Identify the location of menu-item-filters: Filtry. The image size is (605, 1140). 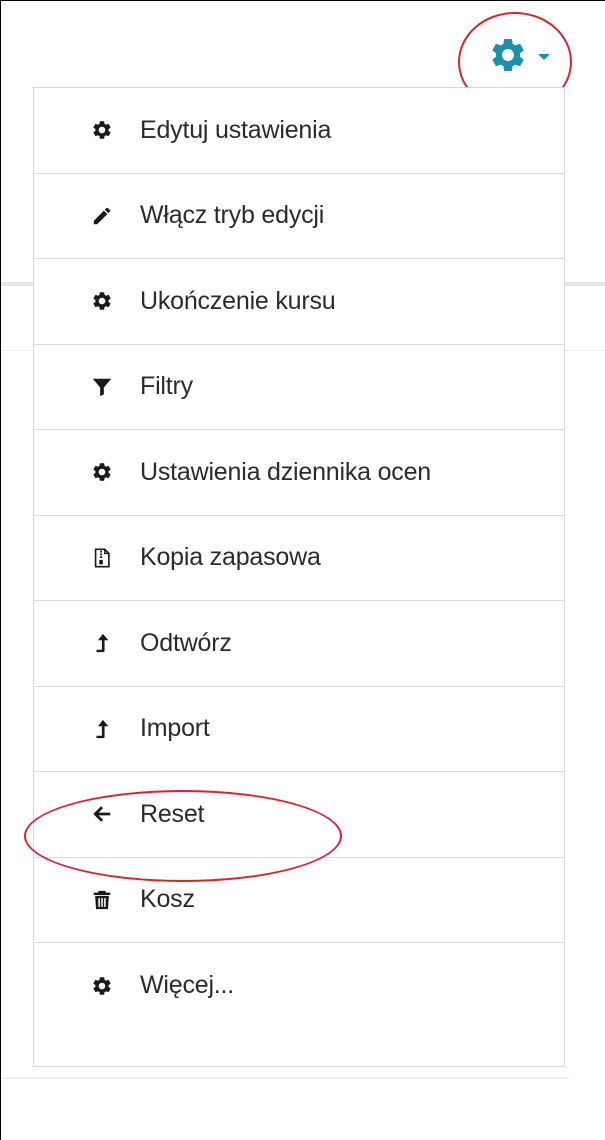
(299, 387).